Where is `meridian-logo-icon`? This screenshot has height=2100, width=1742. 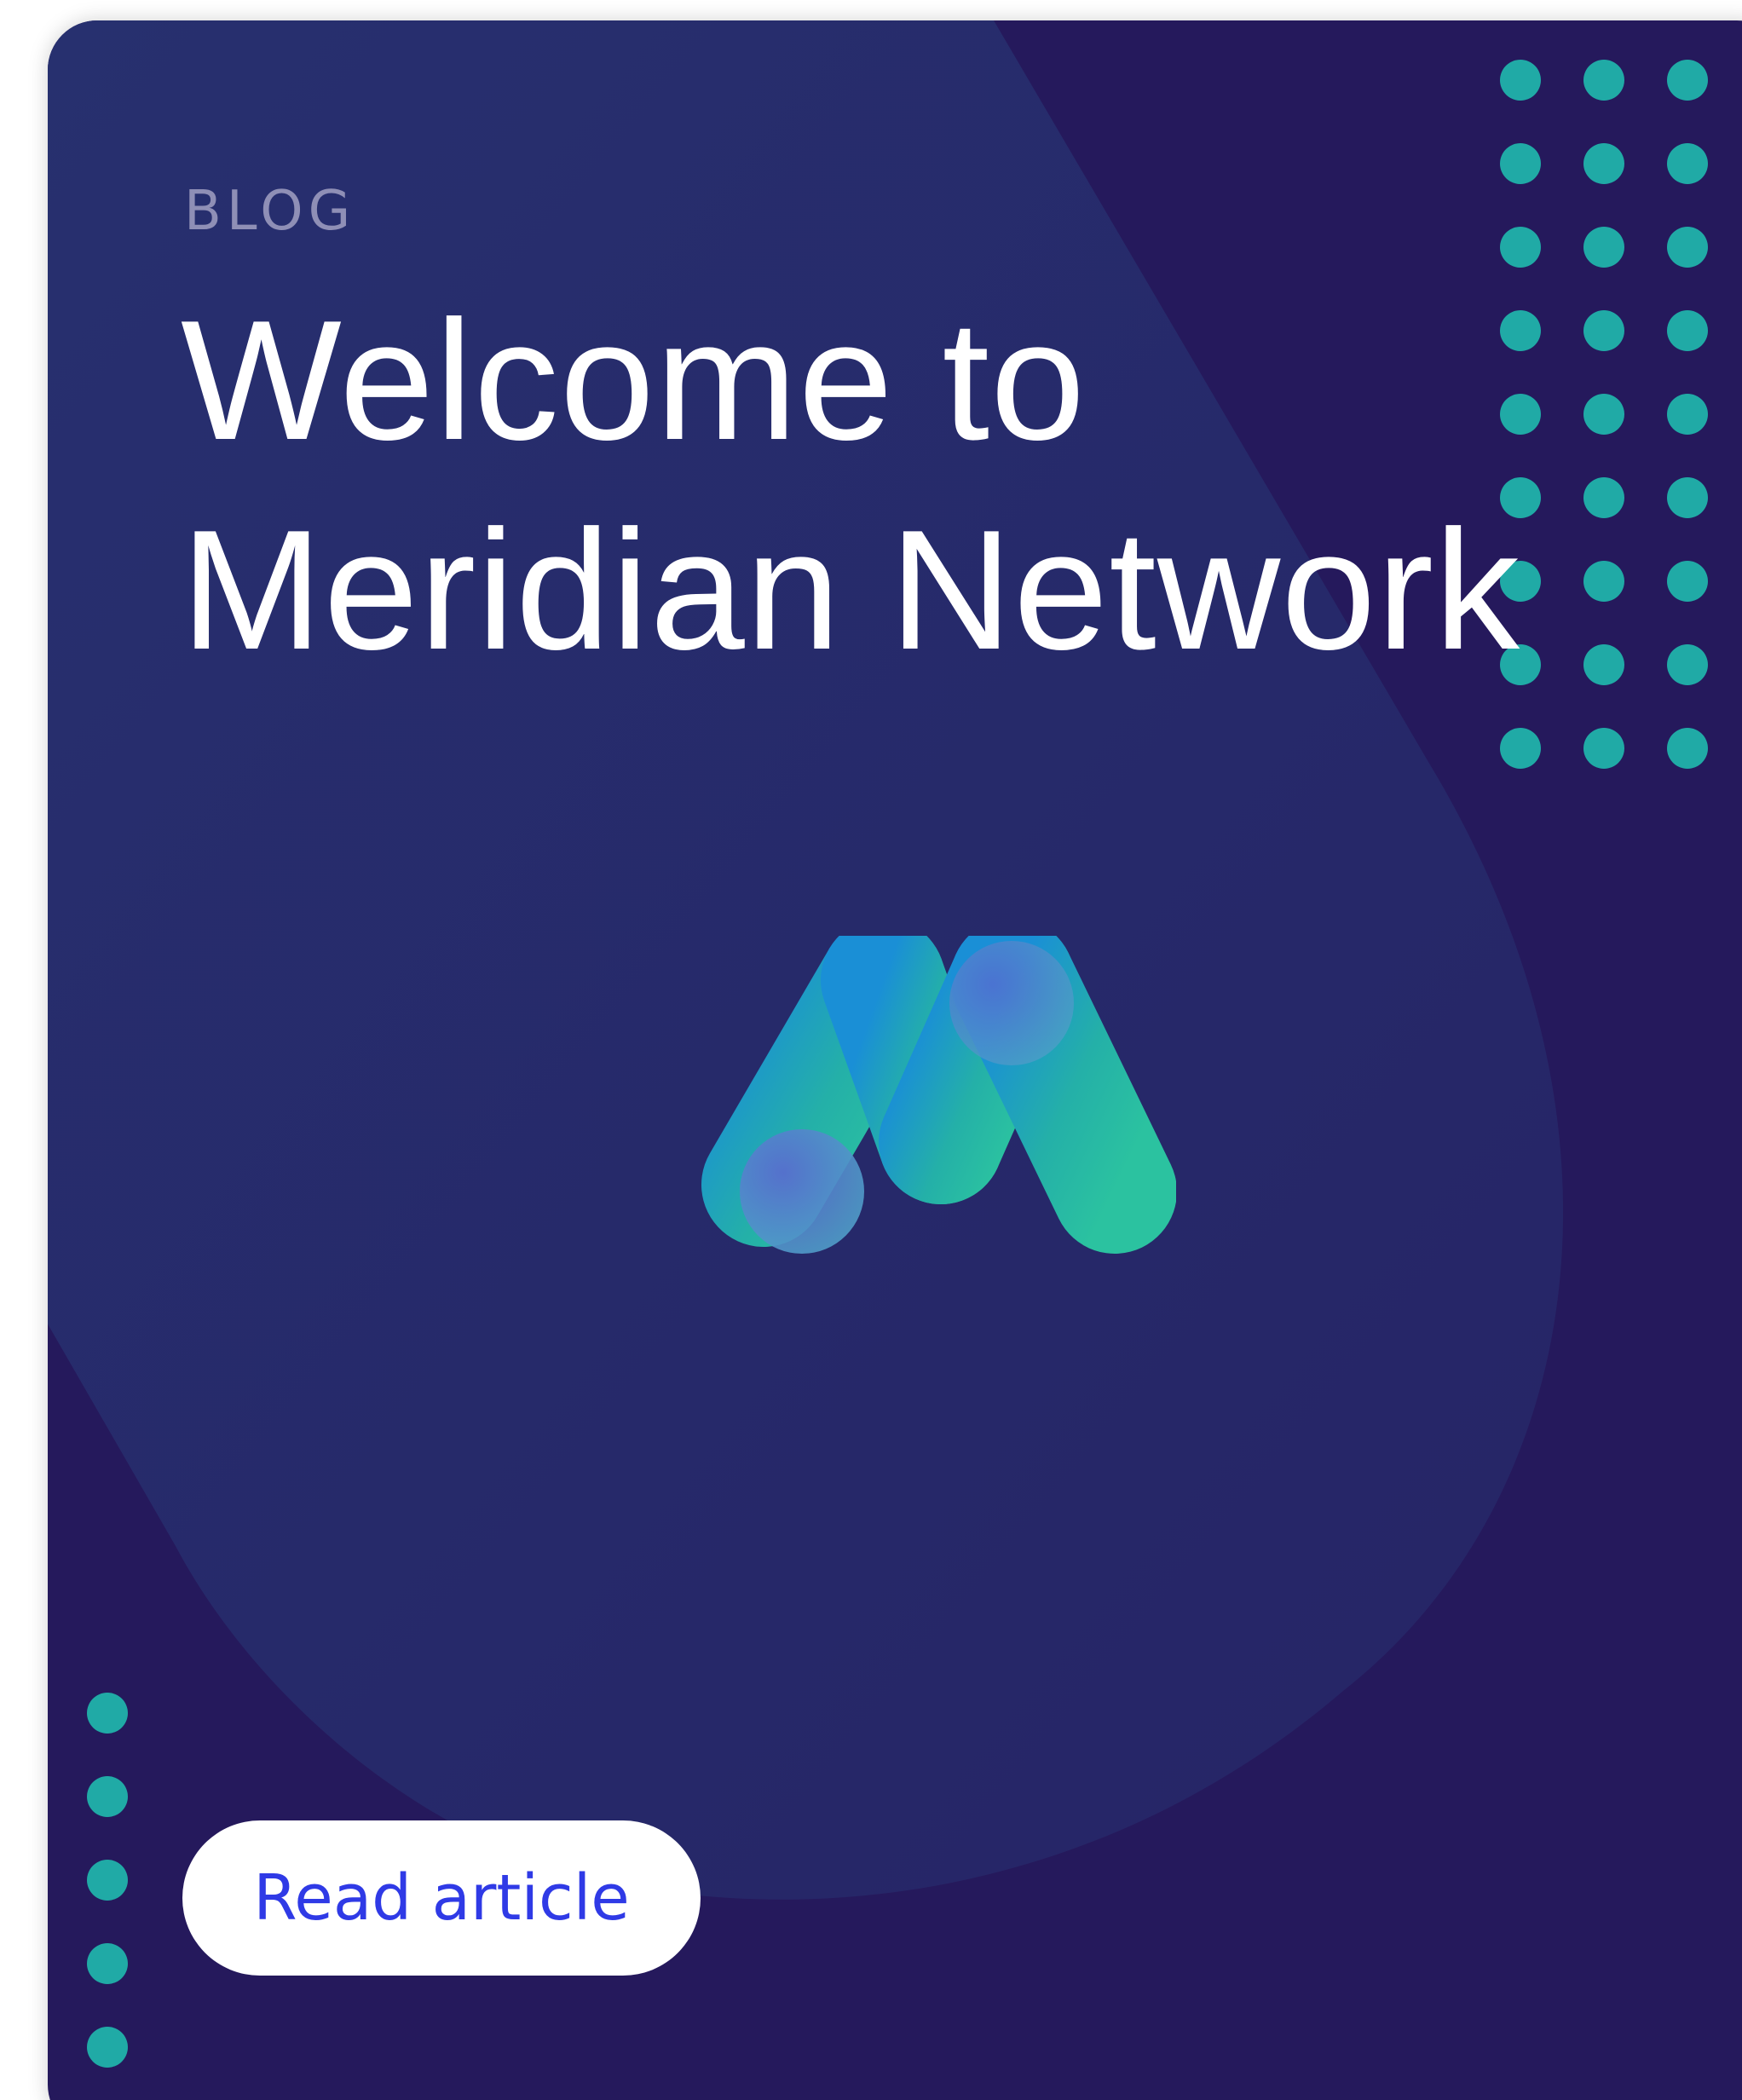 meridian-logo-icon is located at coordinates (938, 1095).